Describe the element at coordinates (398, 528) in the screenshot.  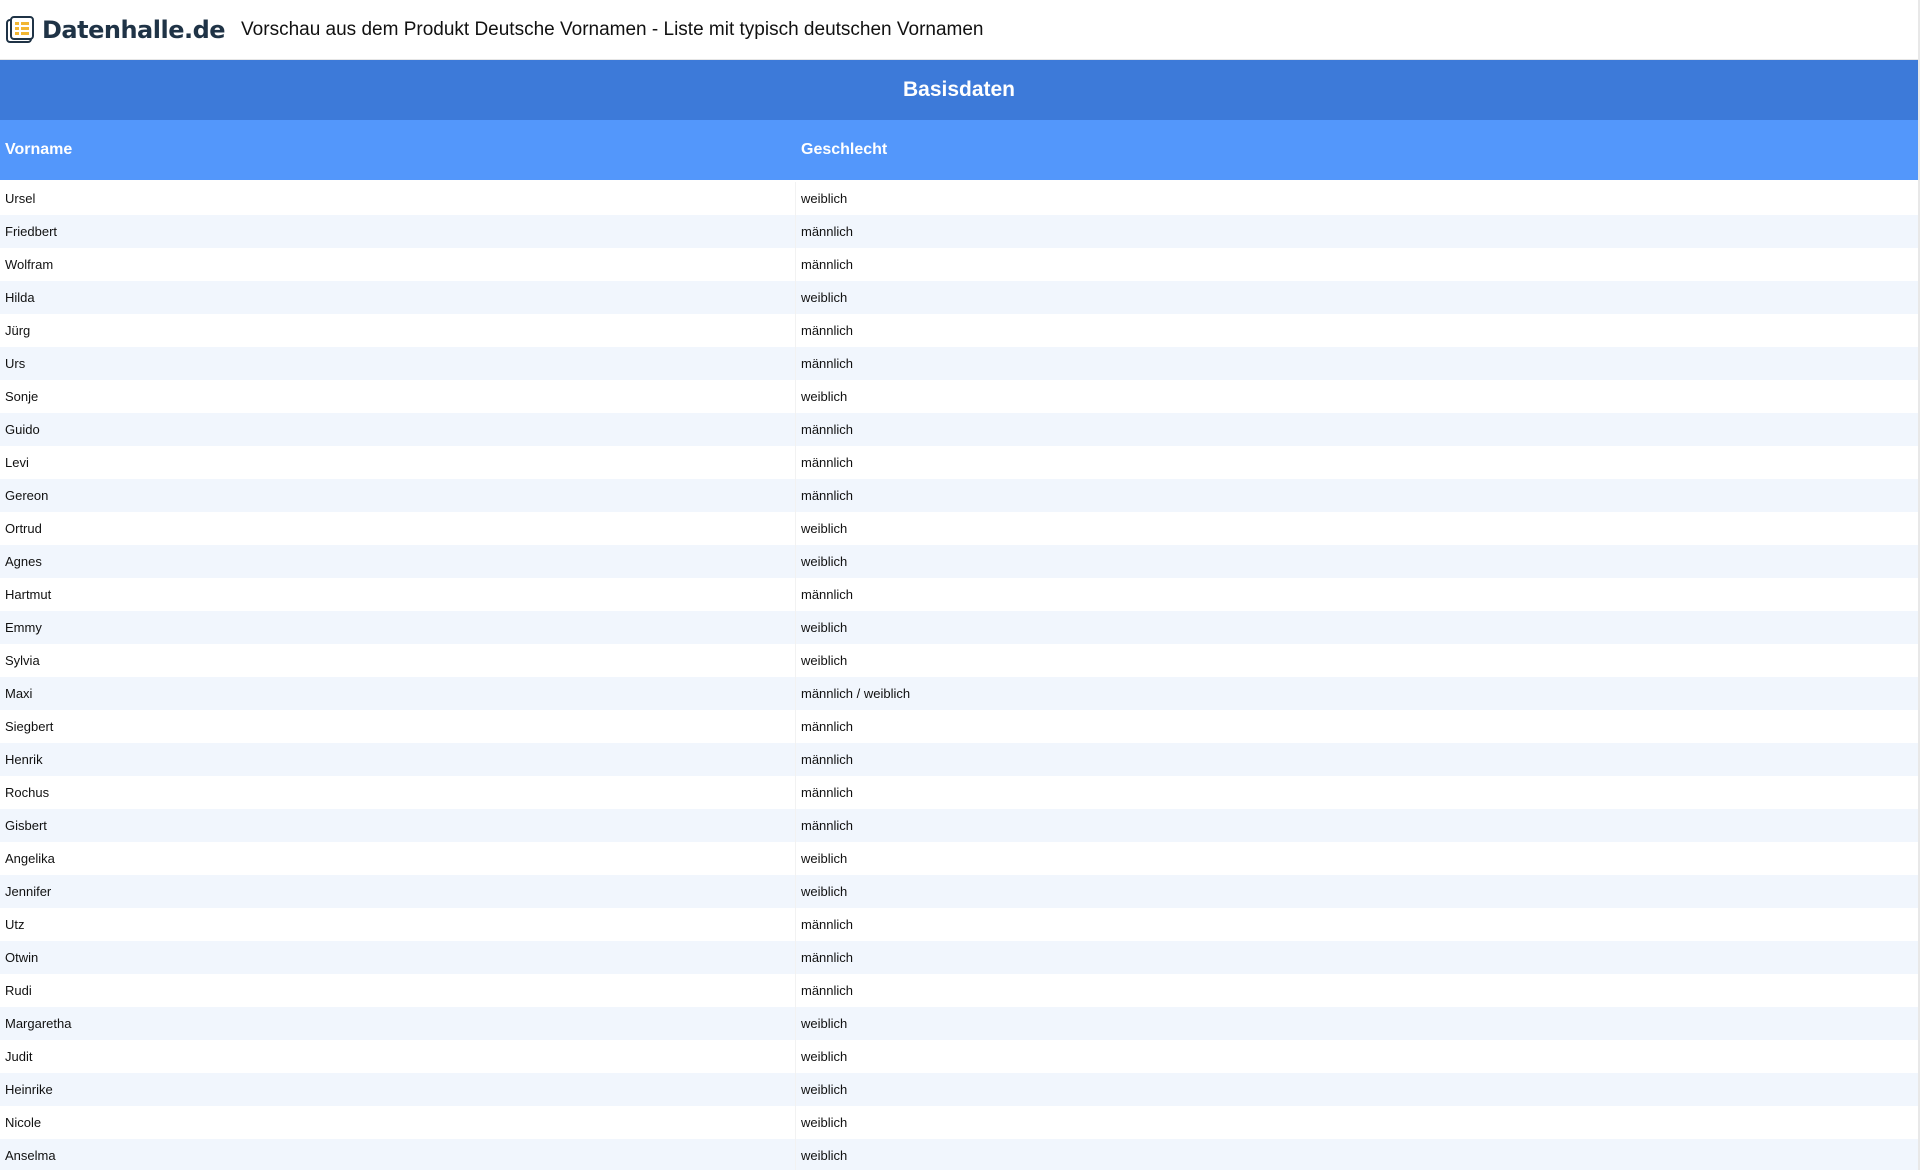
I see `cell-vorname: Ortrud` at that location.